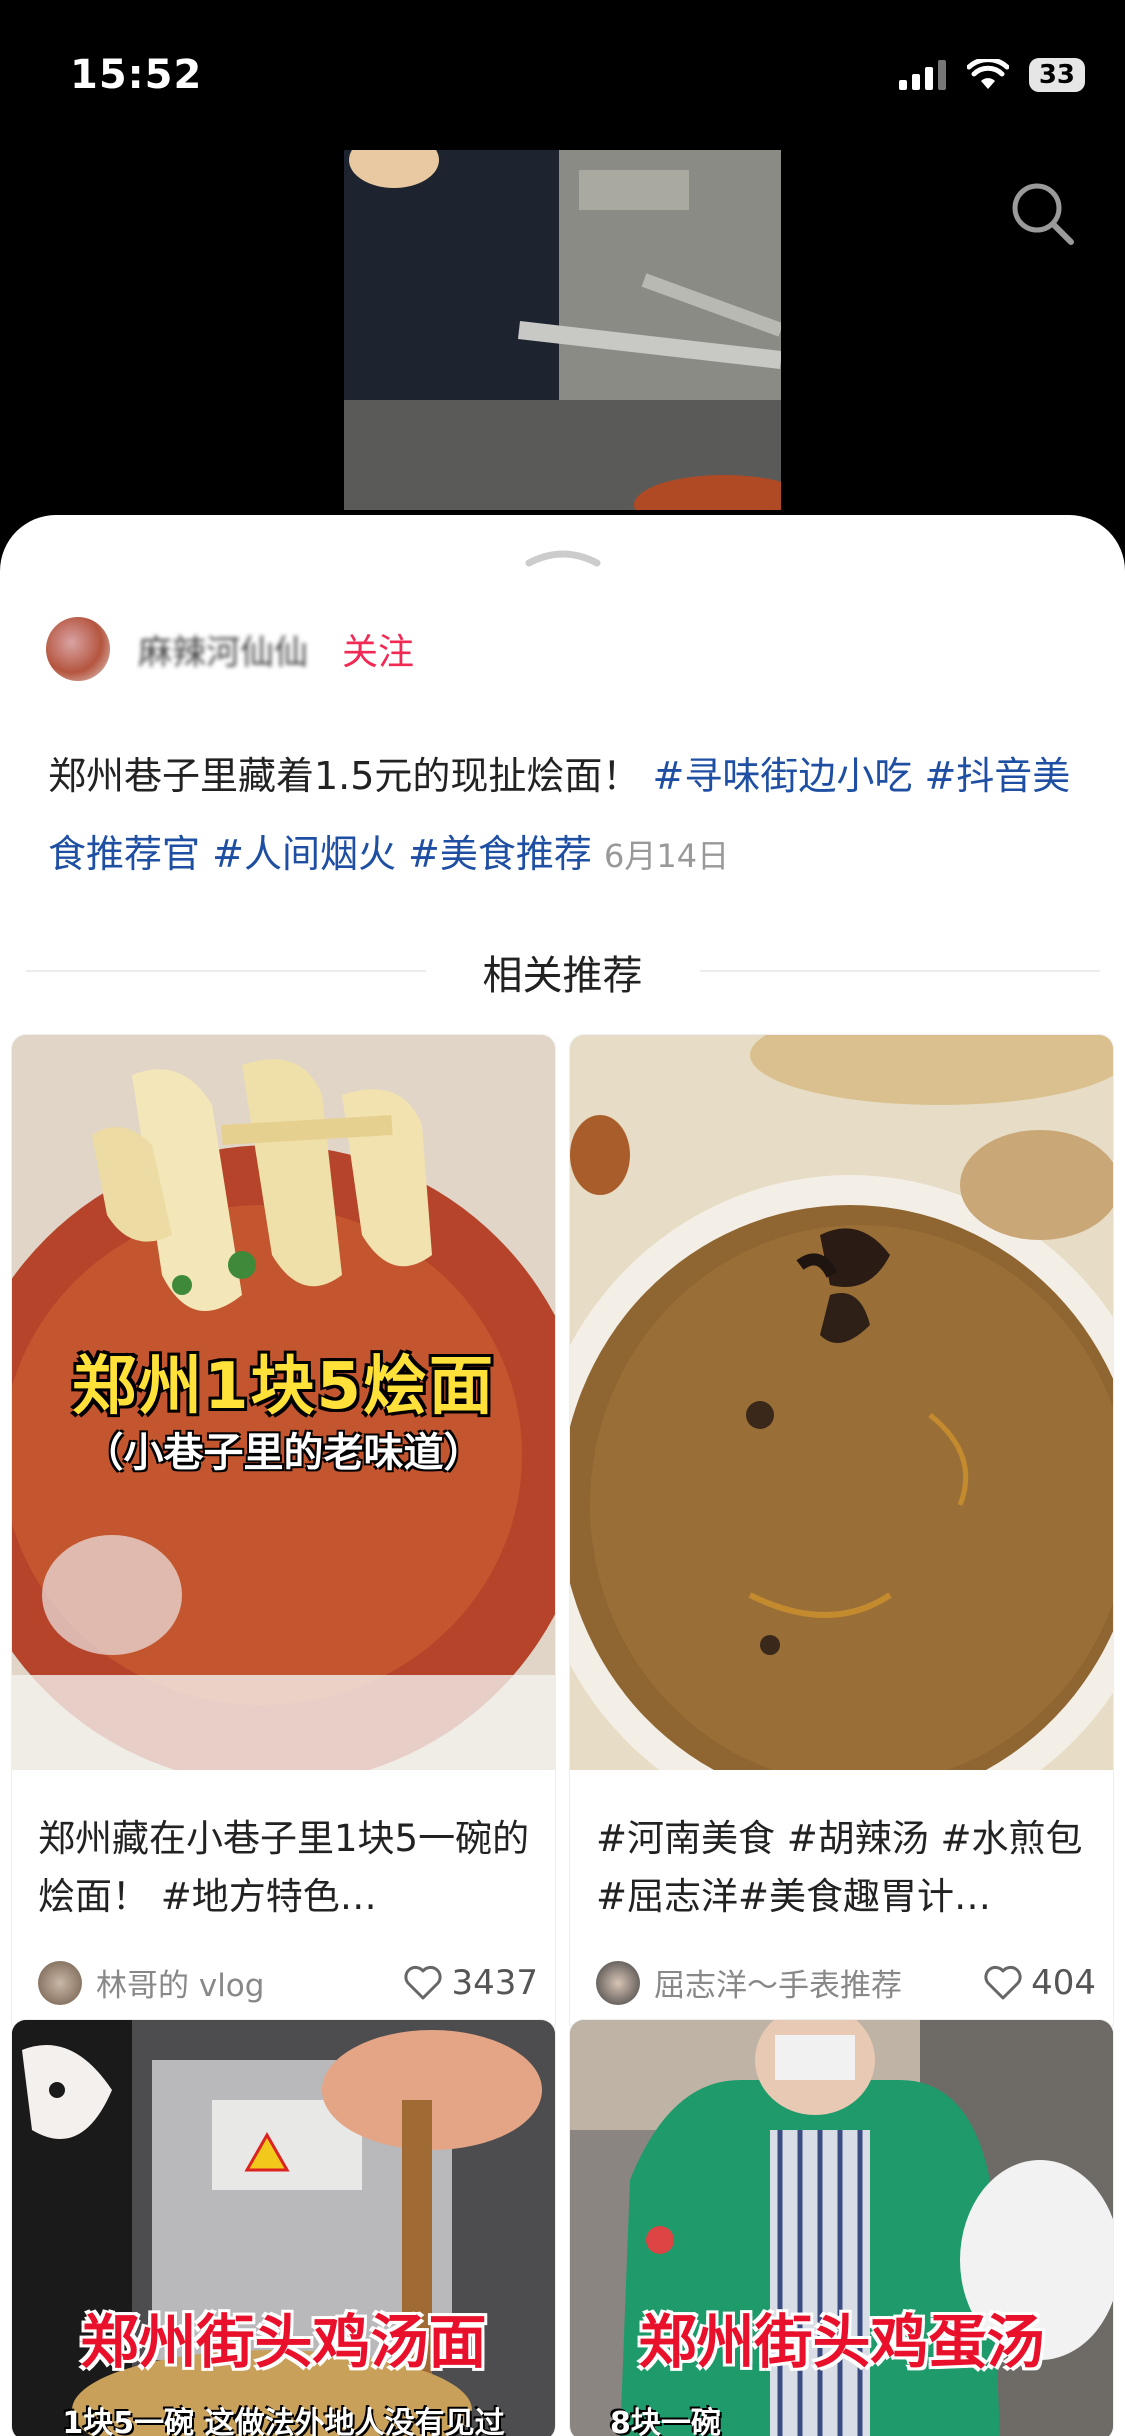 The image size is (1125, 2436). I want to click on related-card: 郑州街头鸡汤面 1块5一碗 这做法外地人没有见过, so click(283, 2228).